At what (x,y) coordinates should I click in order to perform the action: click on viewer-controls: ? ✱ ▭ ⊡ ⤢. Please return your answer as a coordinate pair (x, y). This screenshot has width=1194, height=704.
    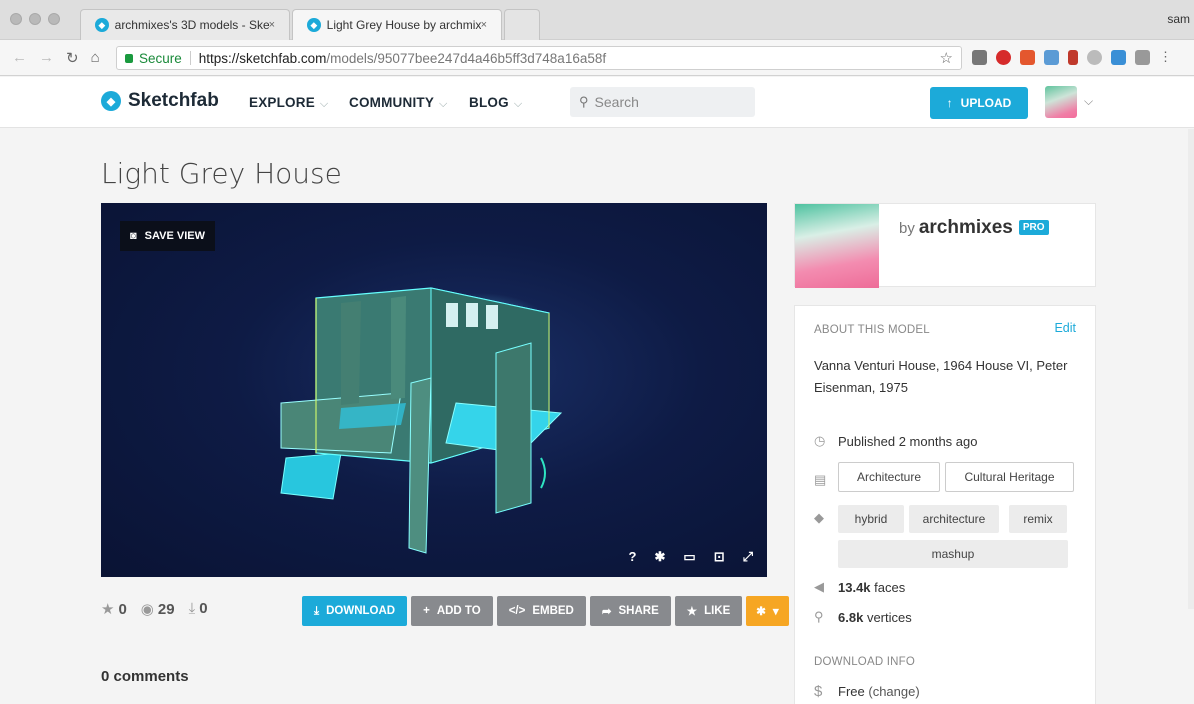
    Looking at the image, I should click on (691, 557).